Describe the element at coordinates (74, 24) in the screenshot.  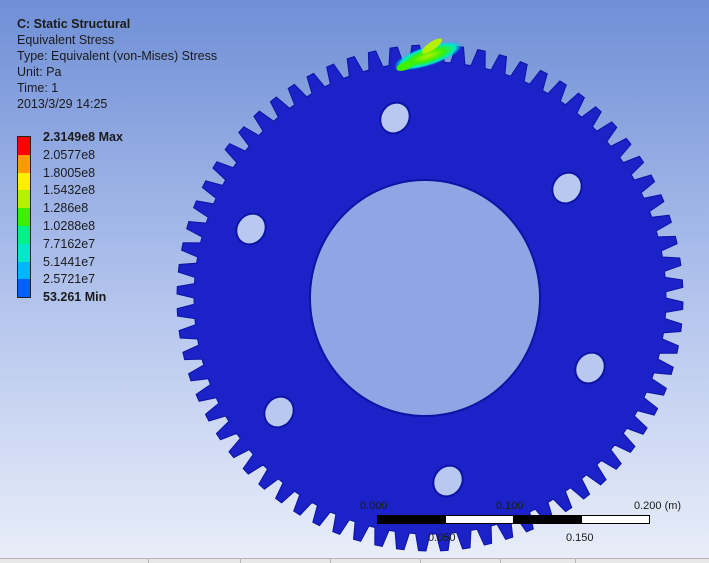
I see `analysis-title: C: Static Structural` at that location.